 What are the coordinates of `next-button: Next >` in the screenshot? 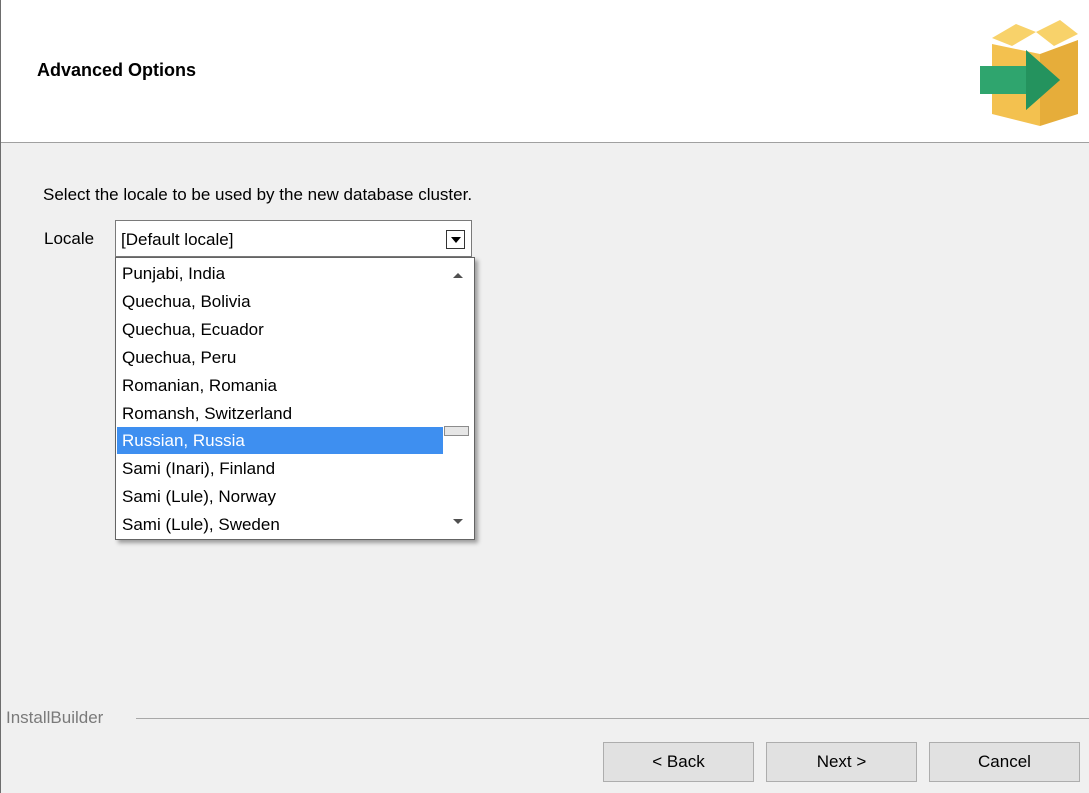 It's located at (841, 762).